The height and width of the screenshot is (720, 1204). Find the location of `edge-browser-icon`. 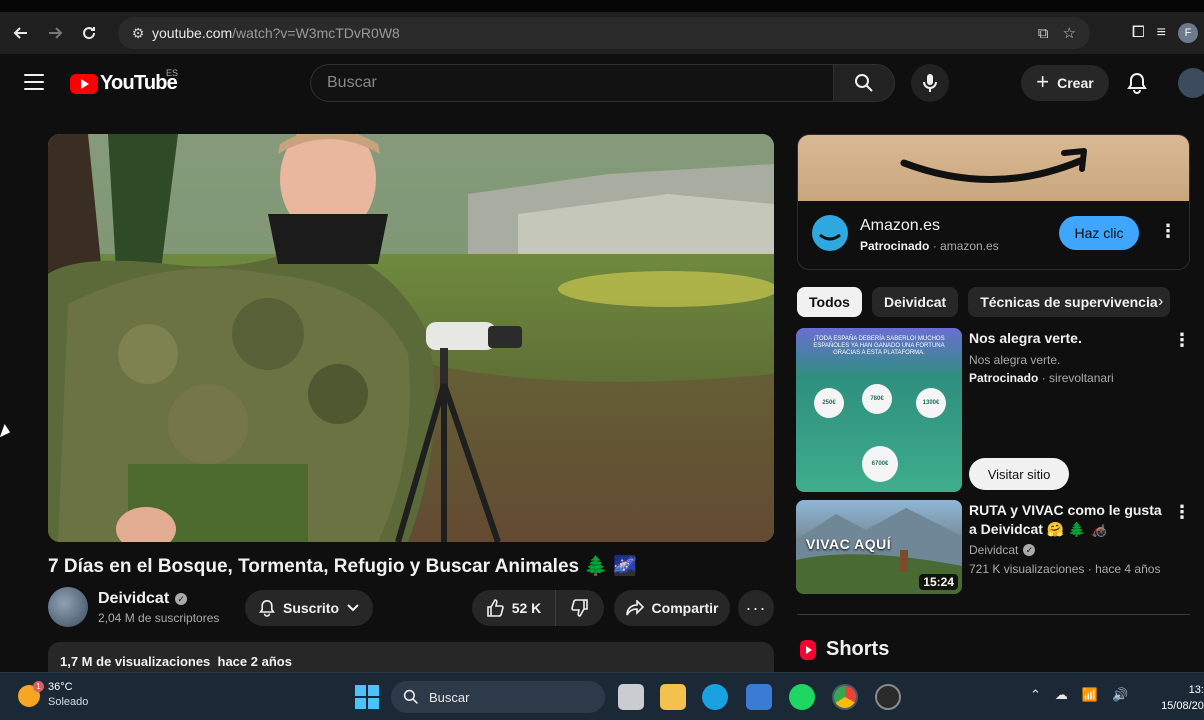

edge-browser-icon is located at coordinates (715, 697).